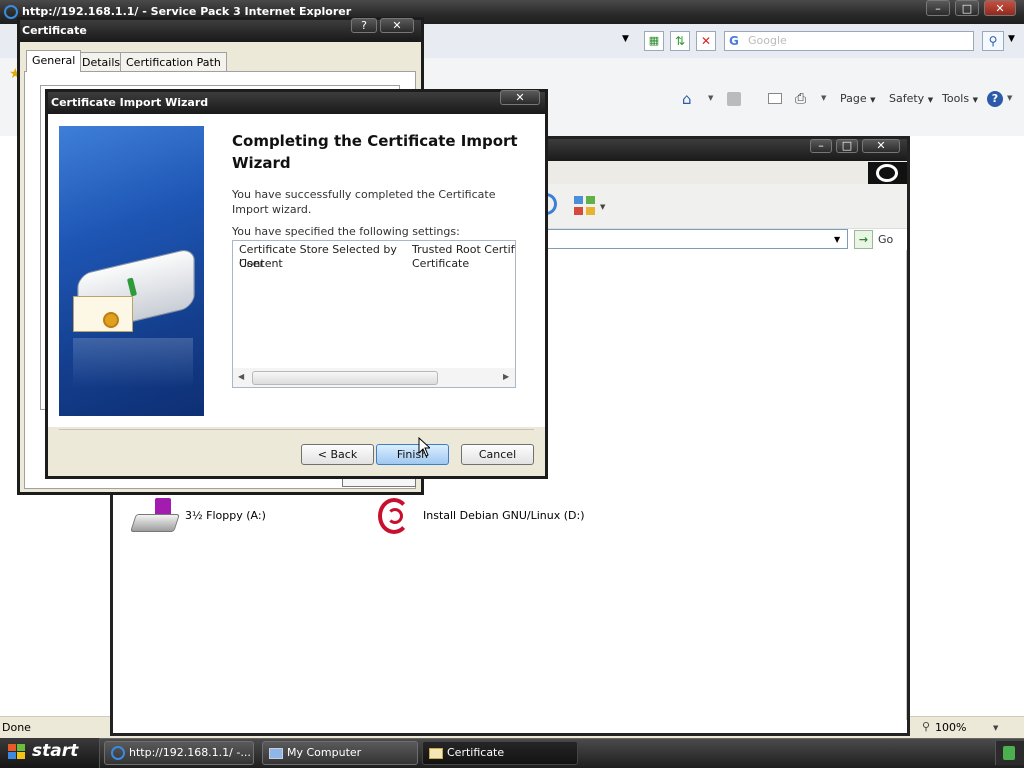  What do you see at coordinates (1009, 98) in the screenshot?
I see `help-dropdown-icon: ▼` at bounding box center [1009, 98].